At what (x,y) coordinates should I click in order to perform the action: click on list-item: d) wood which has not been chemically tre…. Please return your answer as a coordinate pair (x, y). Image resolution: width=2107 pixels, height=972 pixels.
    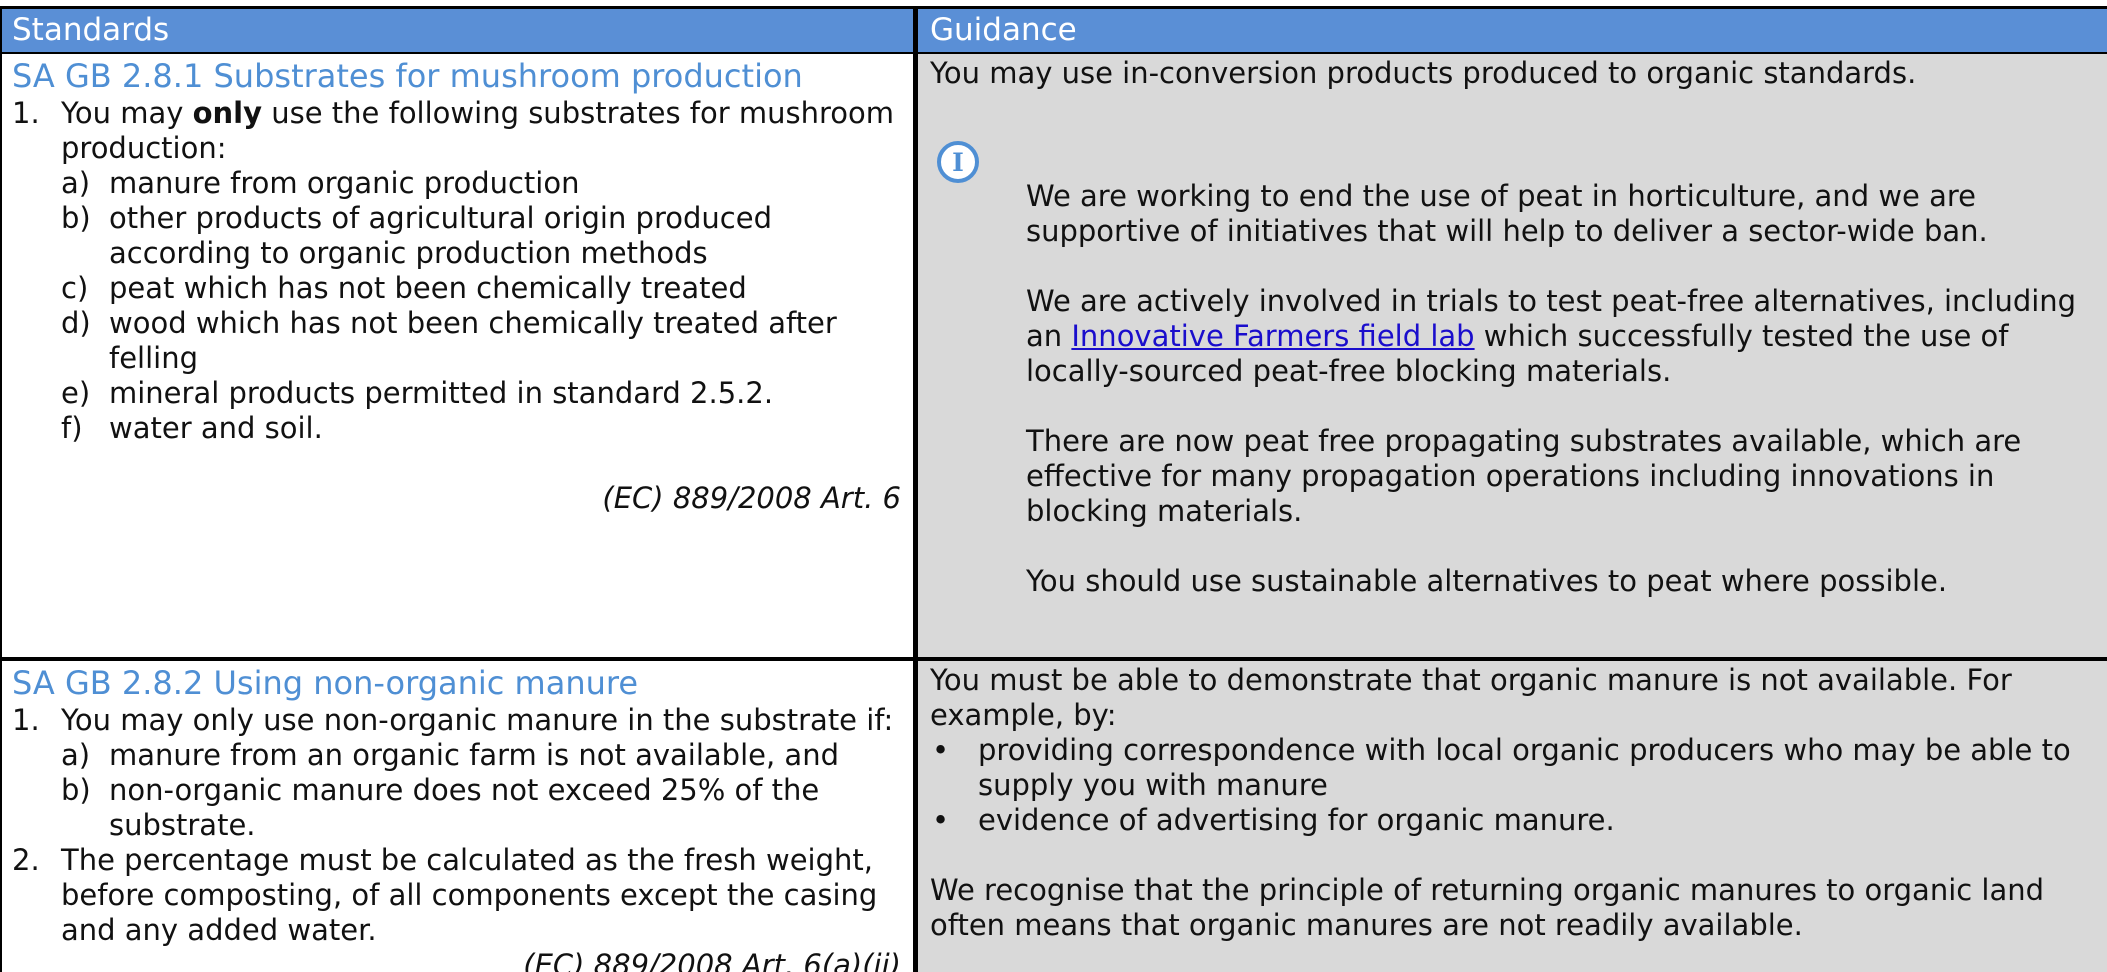
    Looking at the image, I should click on (449, 340).